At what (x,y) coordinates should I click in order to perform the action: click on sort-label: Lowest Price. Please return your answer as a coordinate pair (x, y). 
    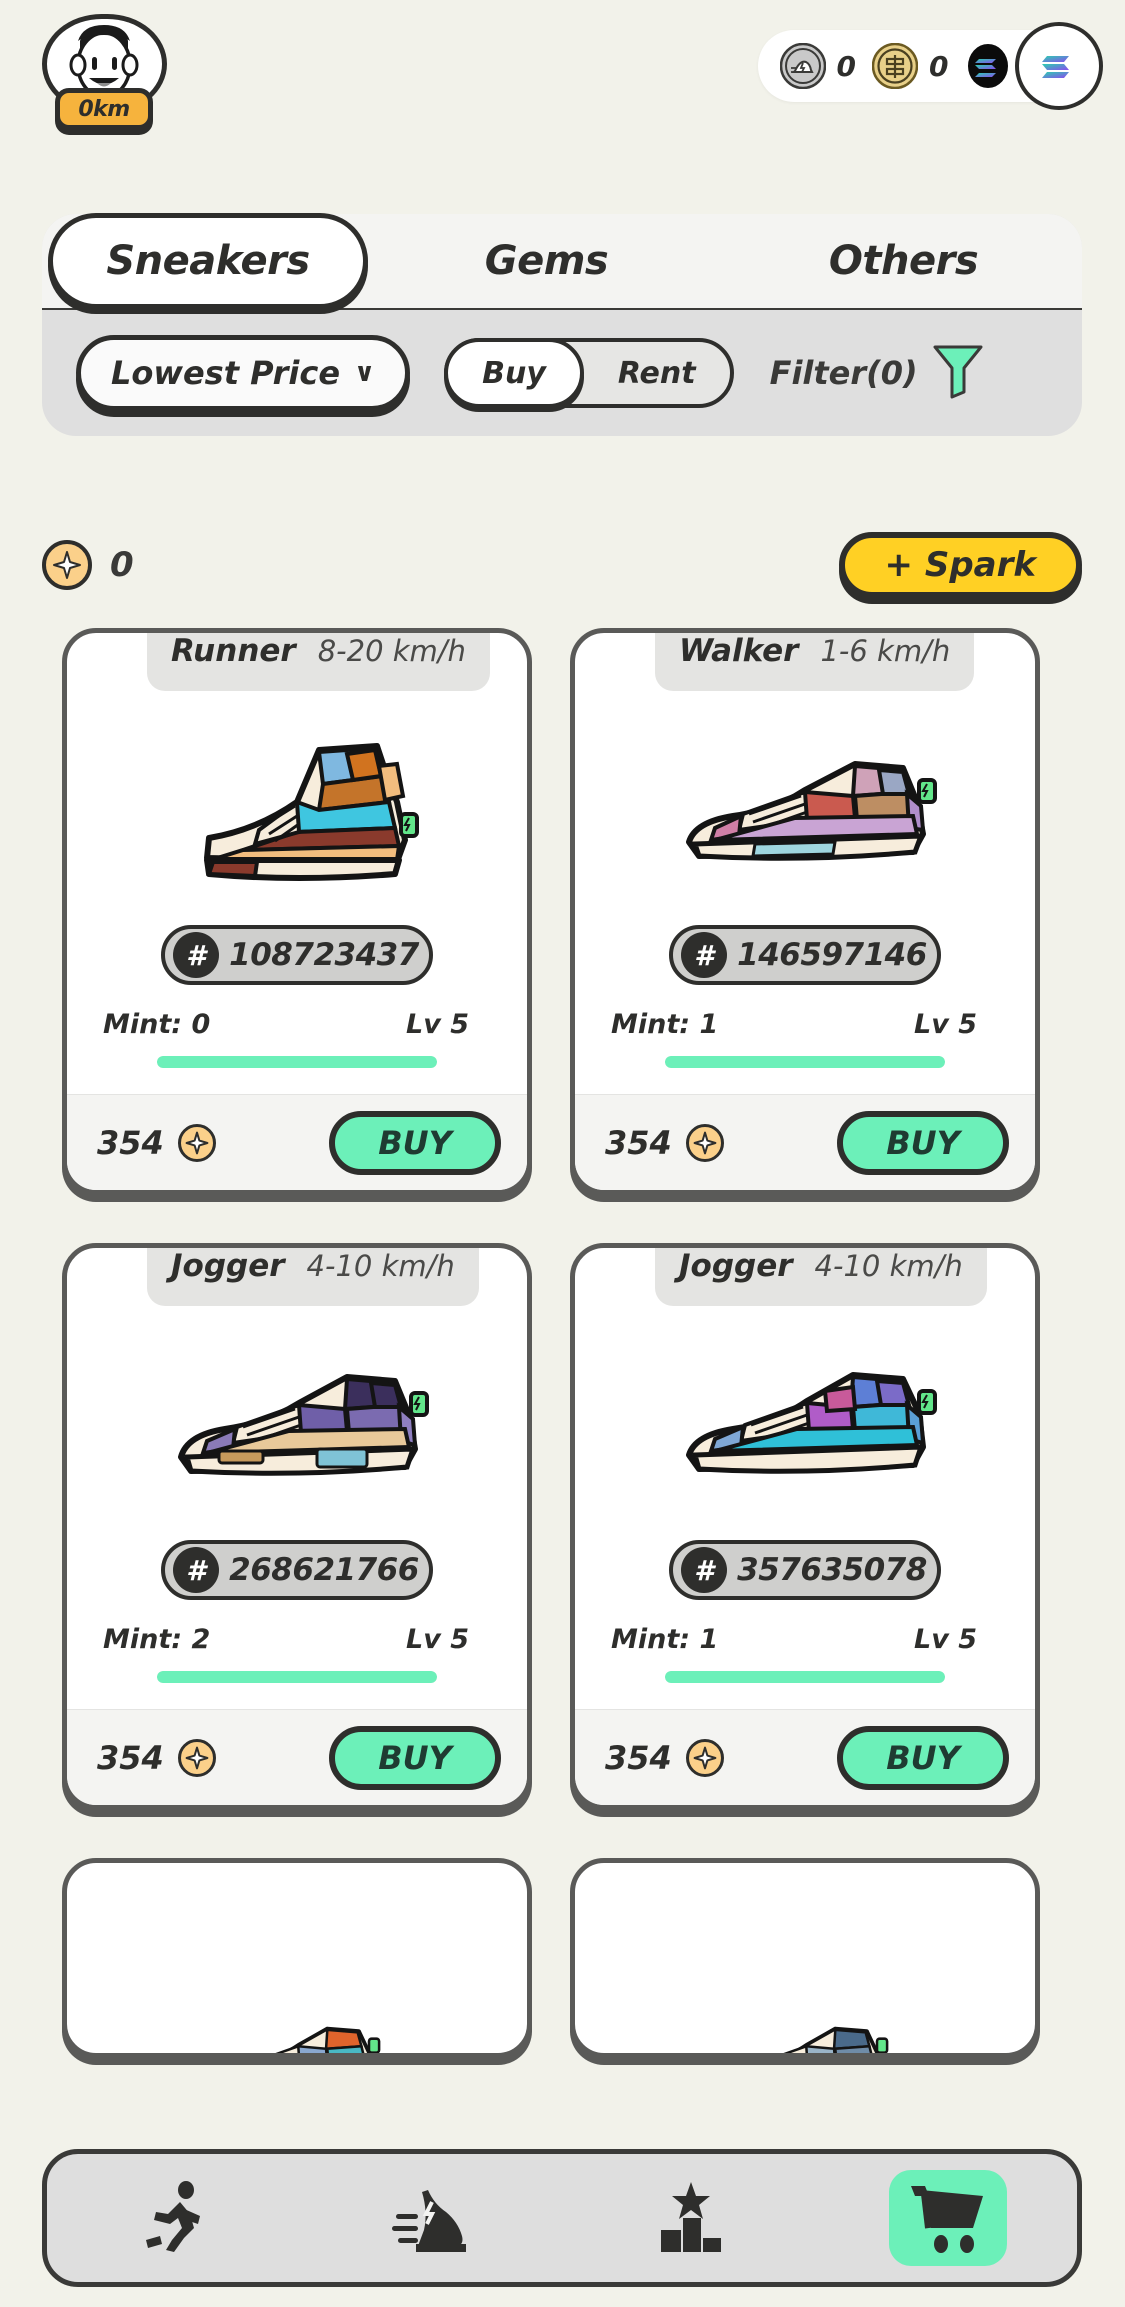
    Looking at the image, I should click on (226, 373).